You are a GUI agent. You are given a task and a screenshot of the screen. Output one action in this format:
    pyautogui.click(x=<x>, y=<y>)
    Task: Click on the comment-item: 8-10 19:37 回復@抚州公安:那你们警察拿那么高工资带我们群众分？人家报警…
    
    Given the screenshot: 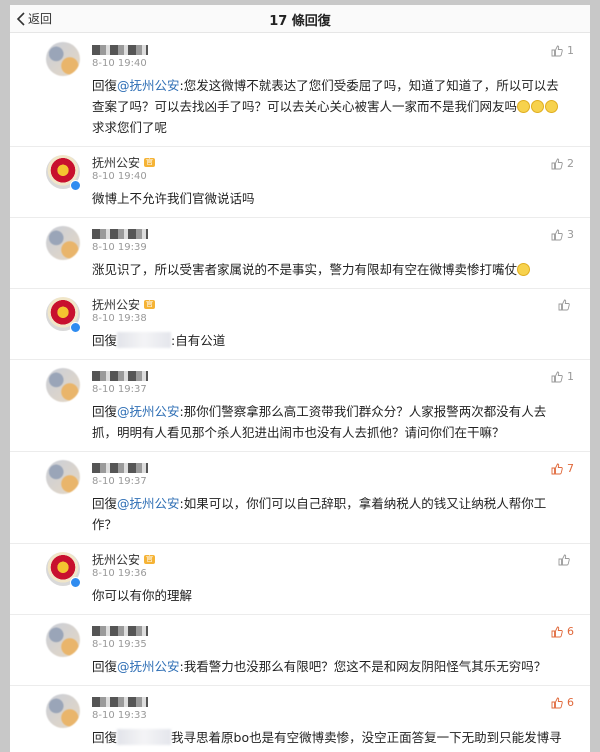 What is the action you would take?
    pyautogui.click(x=300, y=406)
    